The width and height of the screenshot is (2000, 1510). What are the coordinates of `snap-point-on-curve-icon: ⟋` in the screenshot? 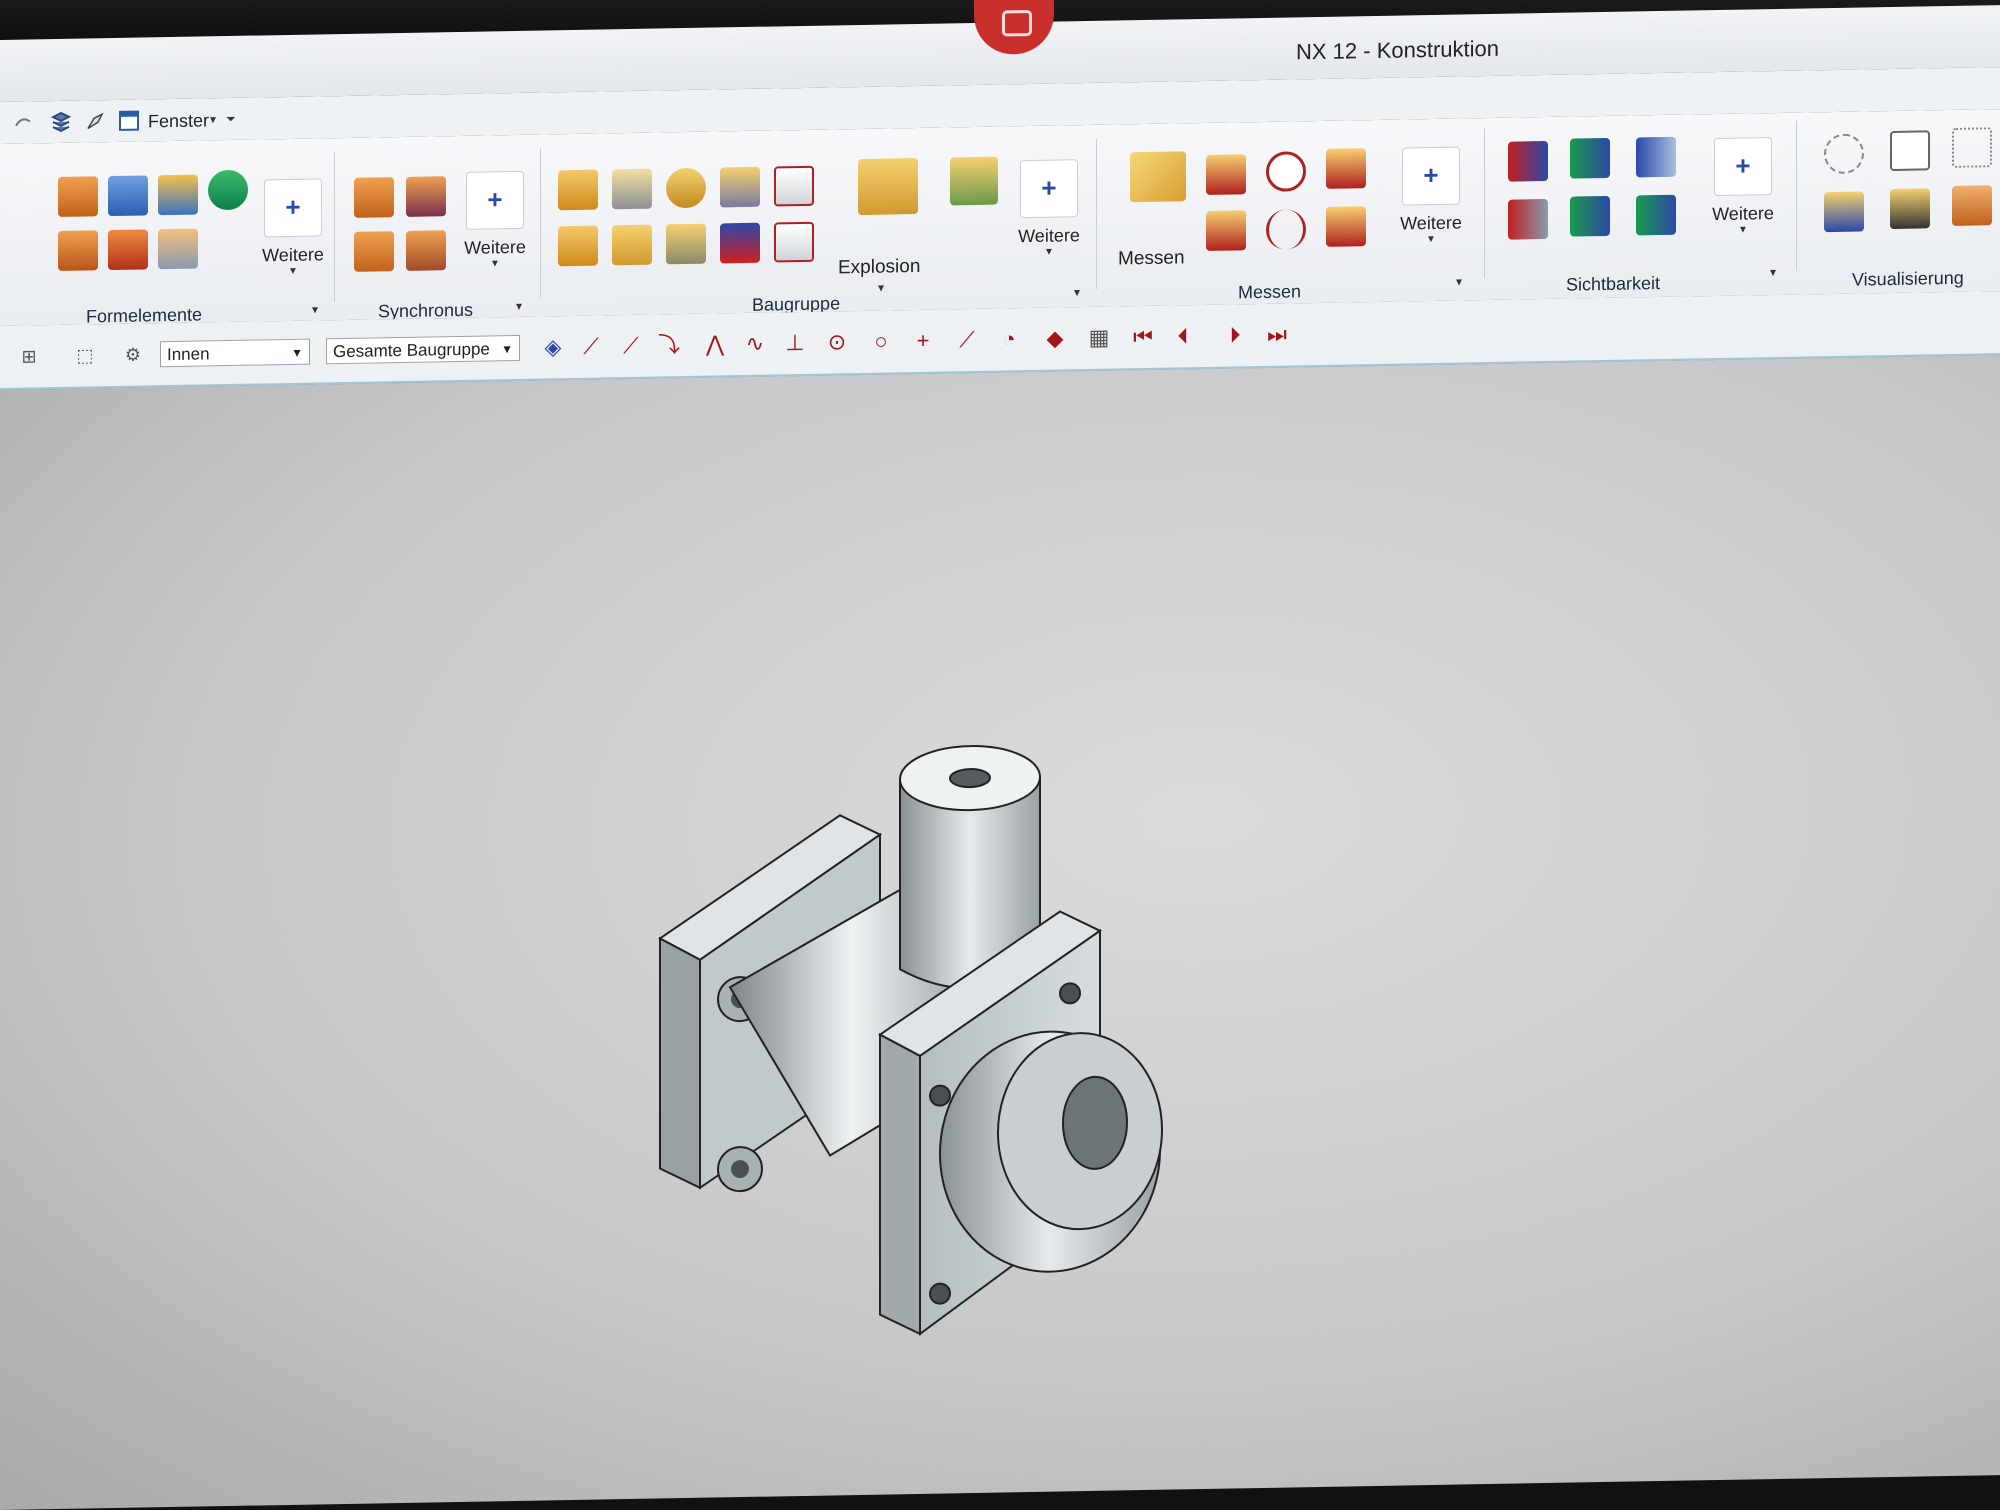 It's located at (967, 340).